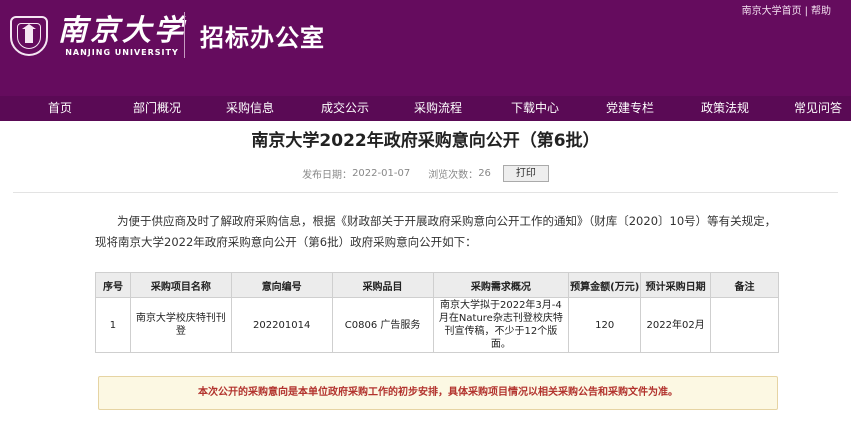 The image size is (851, 421). I want to click on publish-date: 2022-01-07, so click(381, 173).